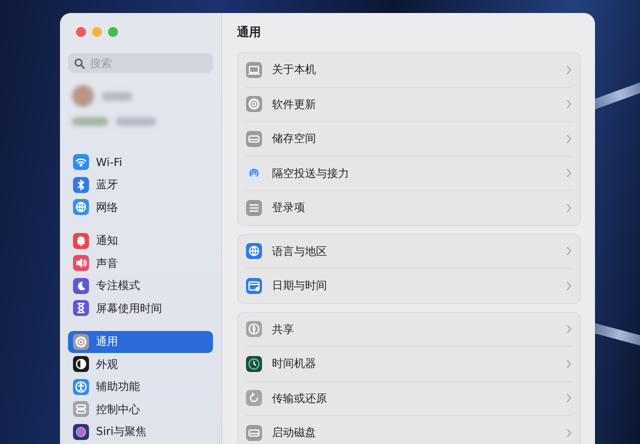  I want to click on bell-icon, so click(81, 240).